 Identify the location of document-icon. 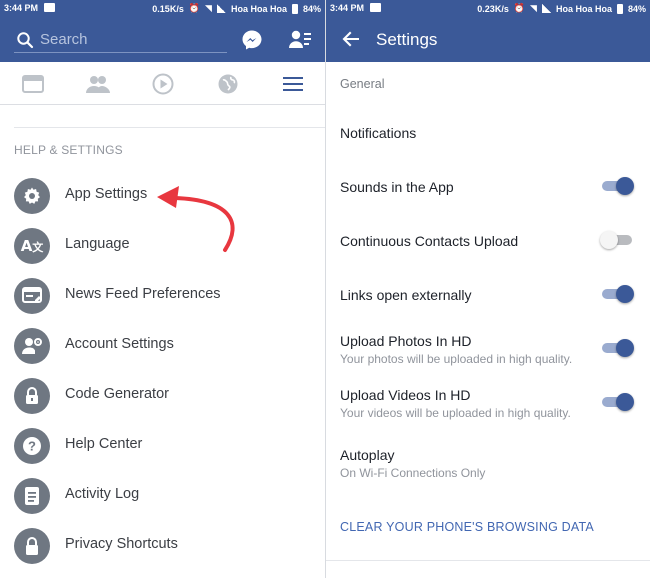
(32, 496).